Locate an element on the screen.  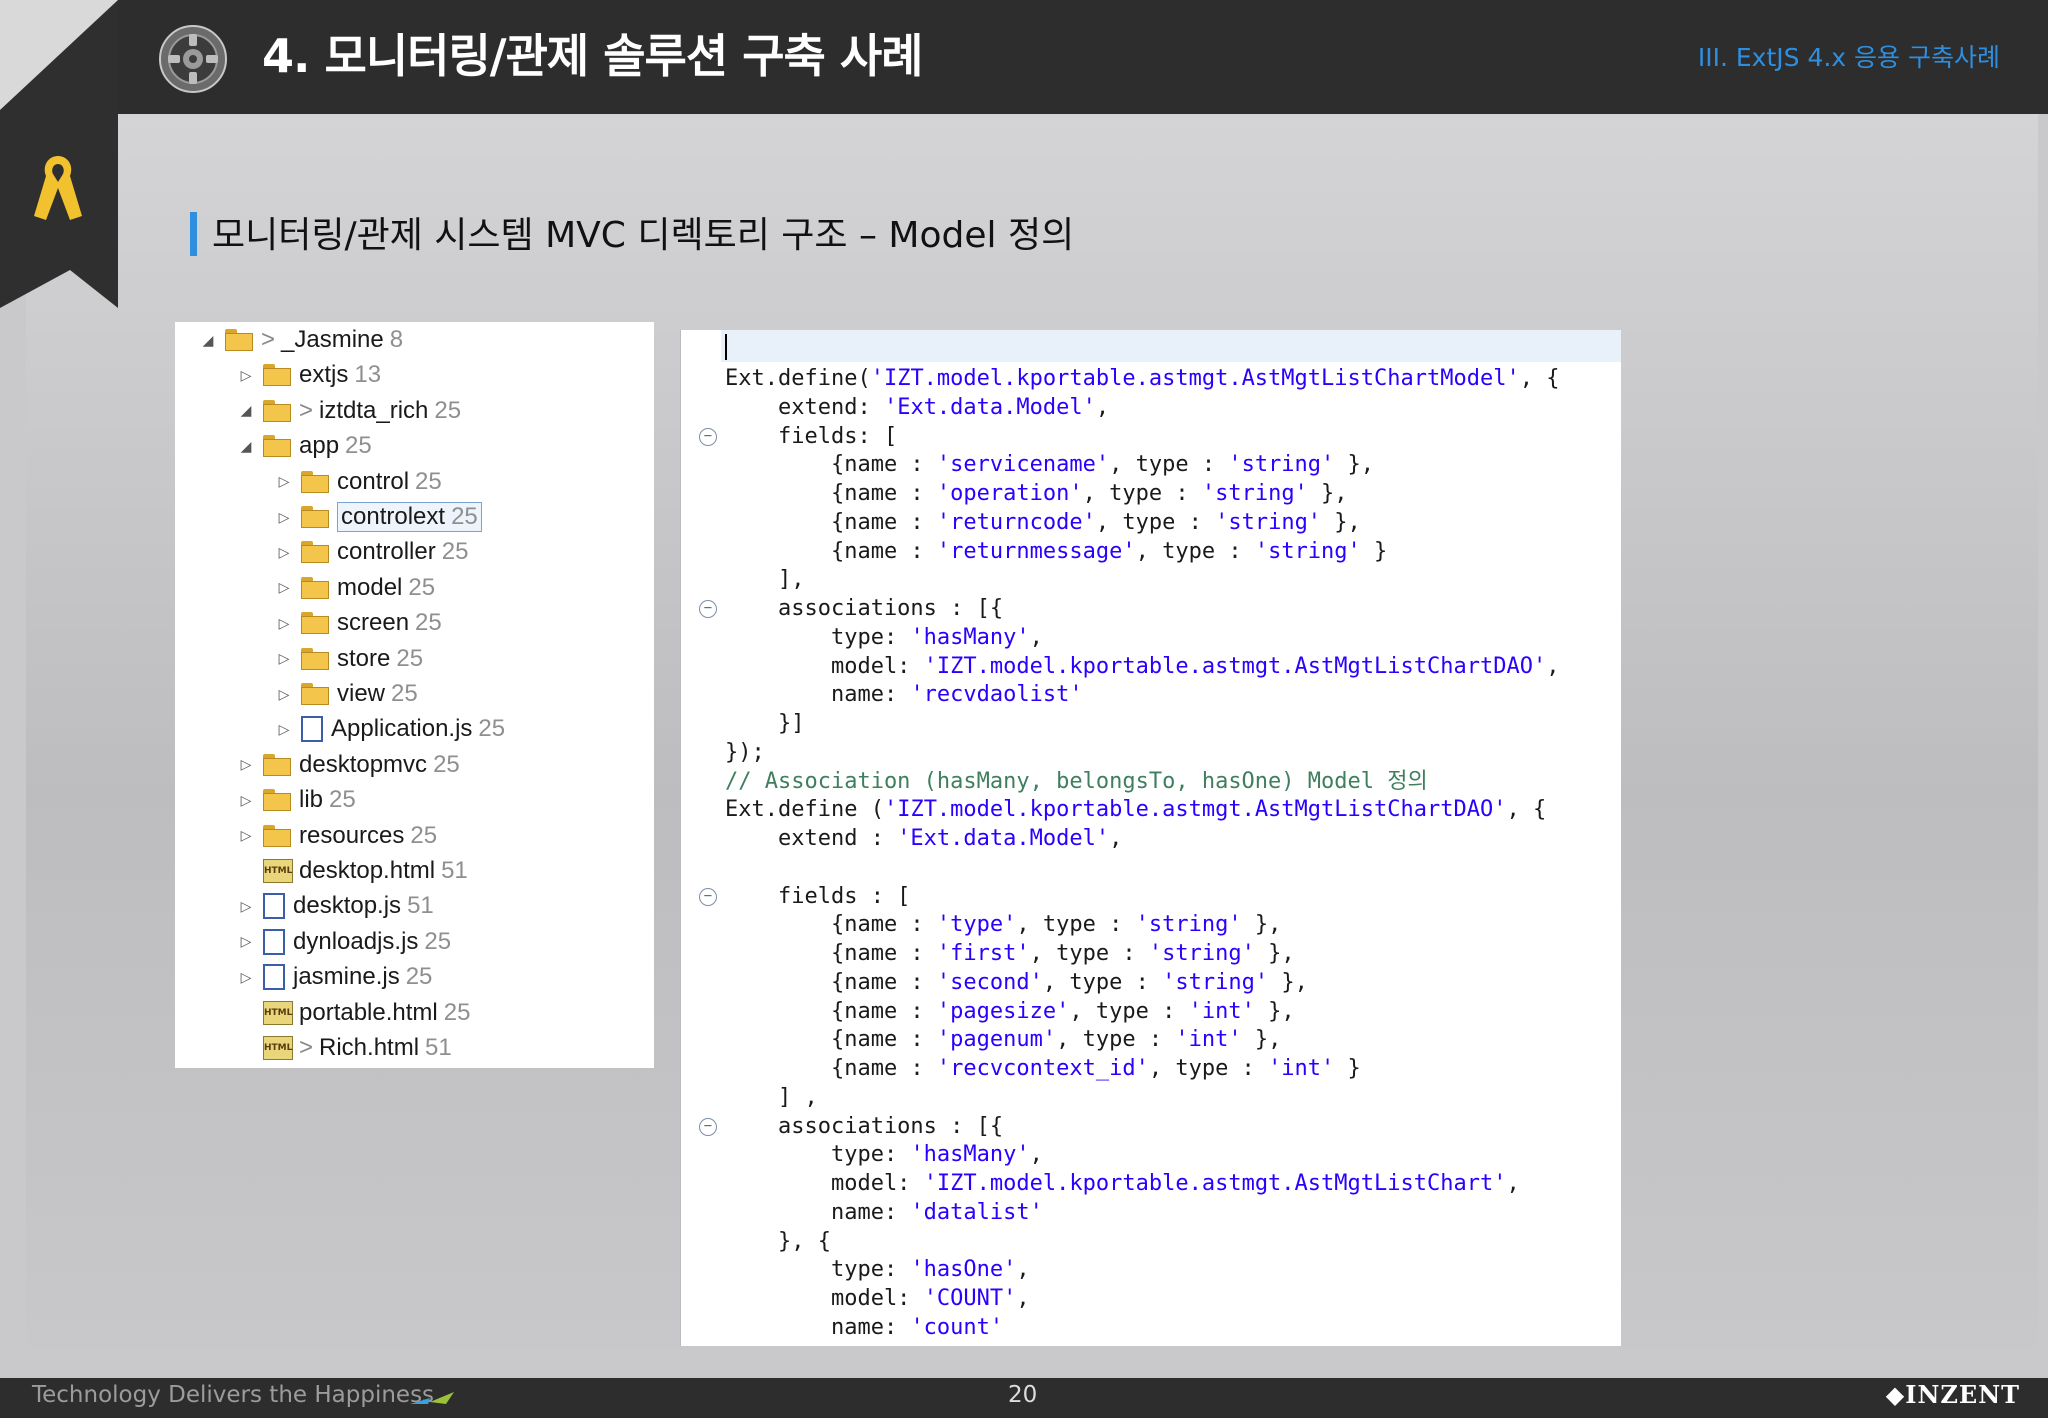
dirty-marker: > is located at coordinates (306, 410).